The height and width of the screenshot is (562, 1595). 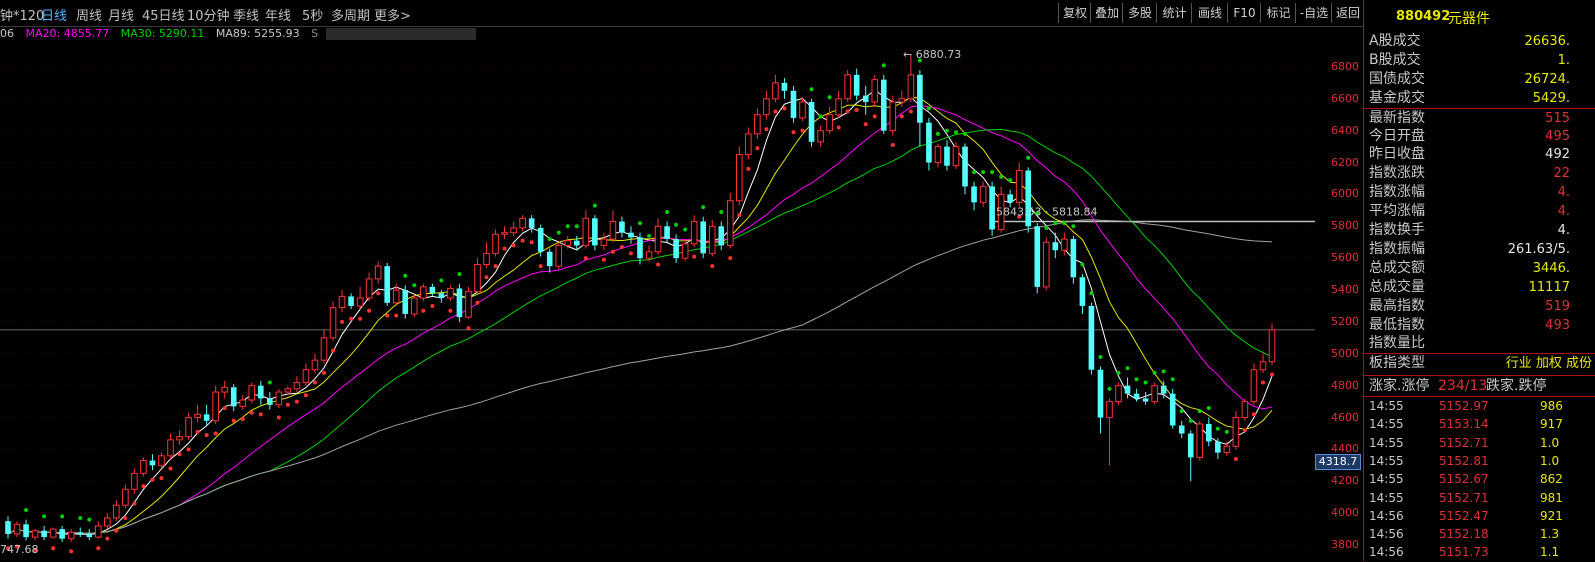 What do you see at coordinates (1479, 325) in the screenshot?
I see `stat-row: 最低指数 493` at bounding box center [1479, 325].